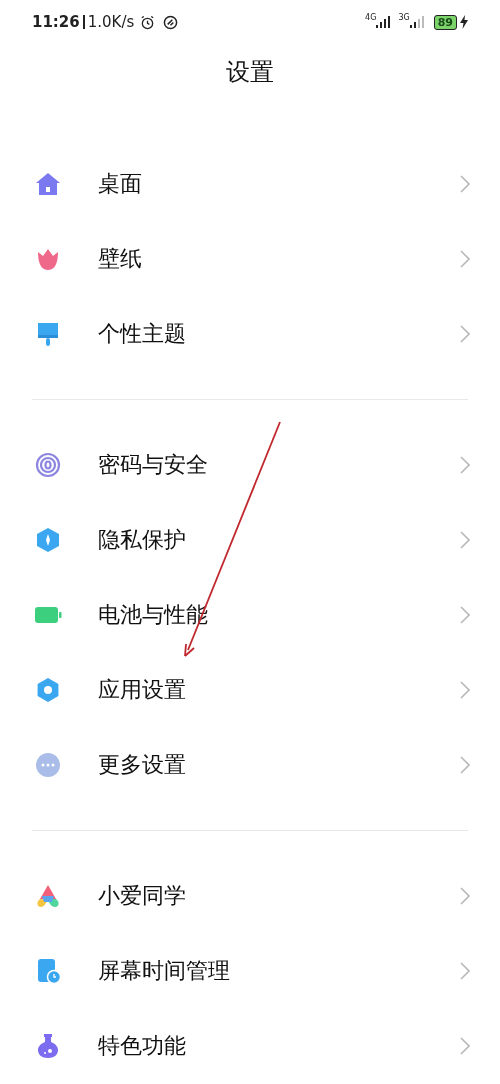 This screenshot has height=1084, width=500. What do you see at coordinates (48, 539) in the screenshot?
I see `shield-icon` at bounding box center [48, 539].